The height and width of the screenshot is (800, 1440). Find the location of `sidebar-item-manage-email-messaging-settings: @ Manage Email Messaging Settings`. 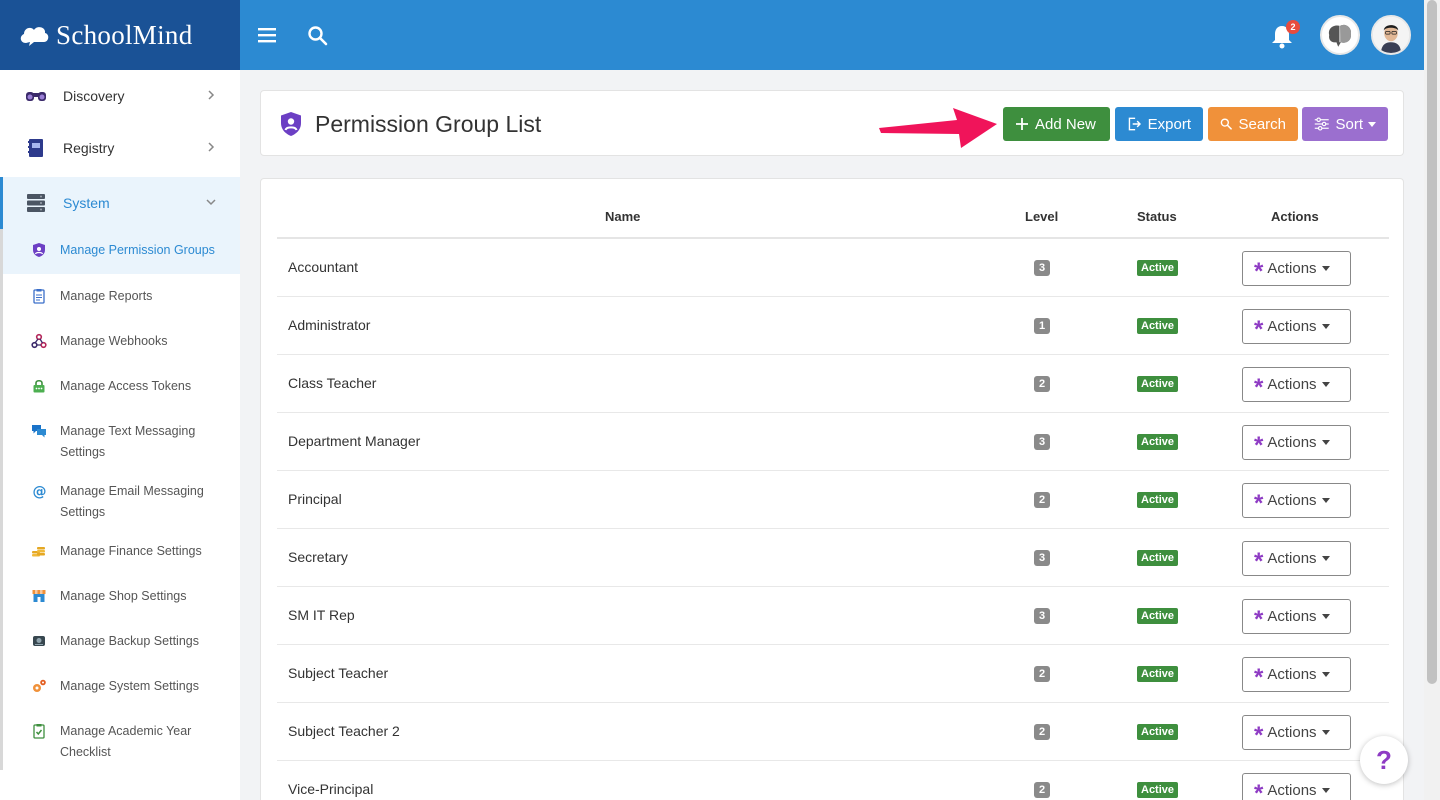

sidebar-item-manage-email-messaging-settings: @ Manage Email Messaging Settings is located at coordinates (113, 502).